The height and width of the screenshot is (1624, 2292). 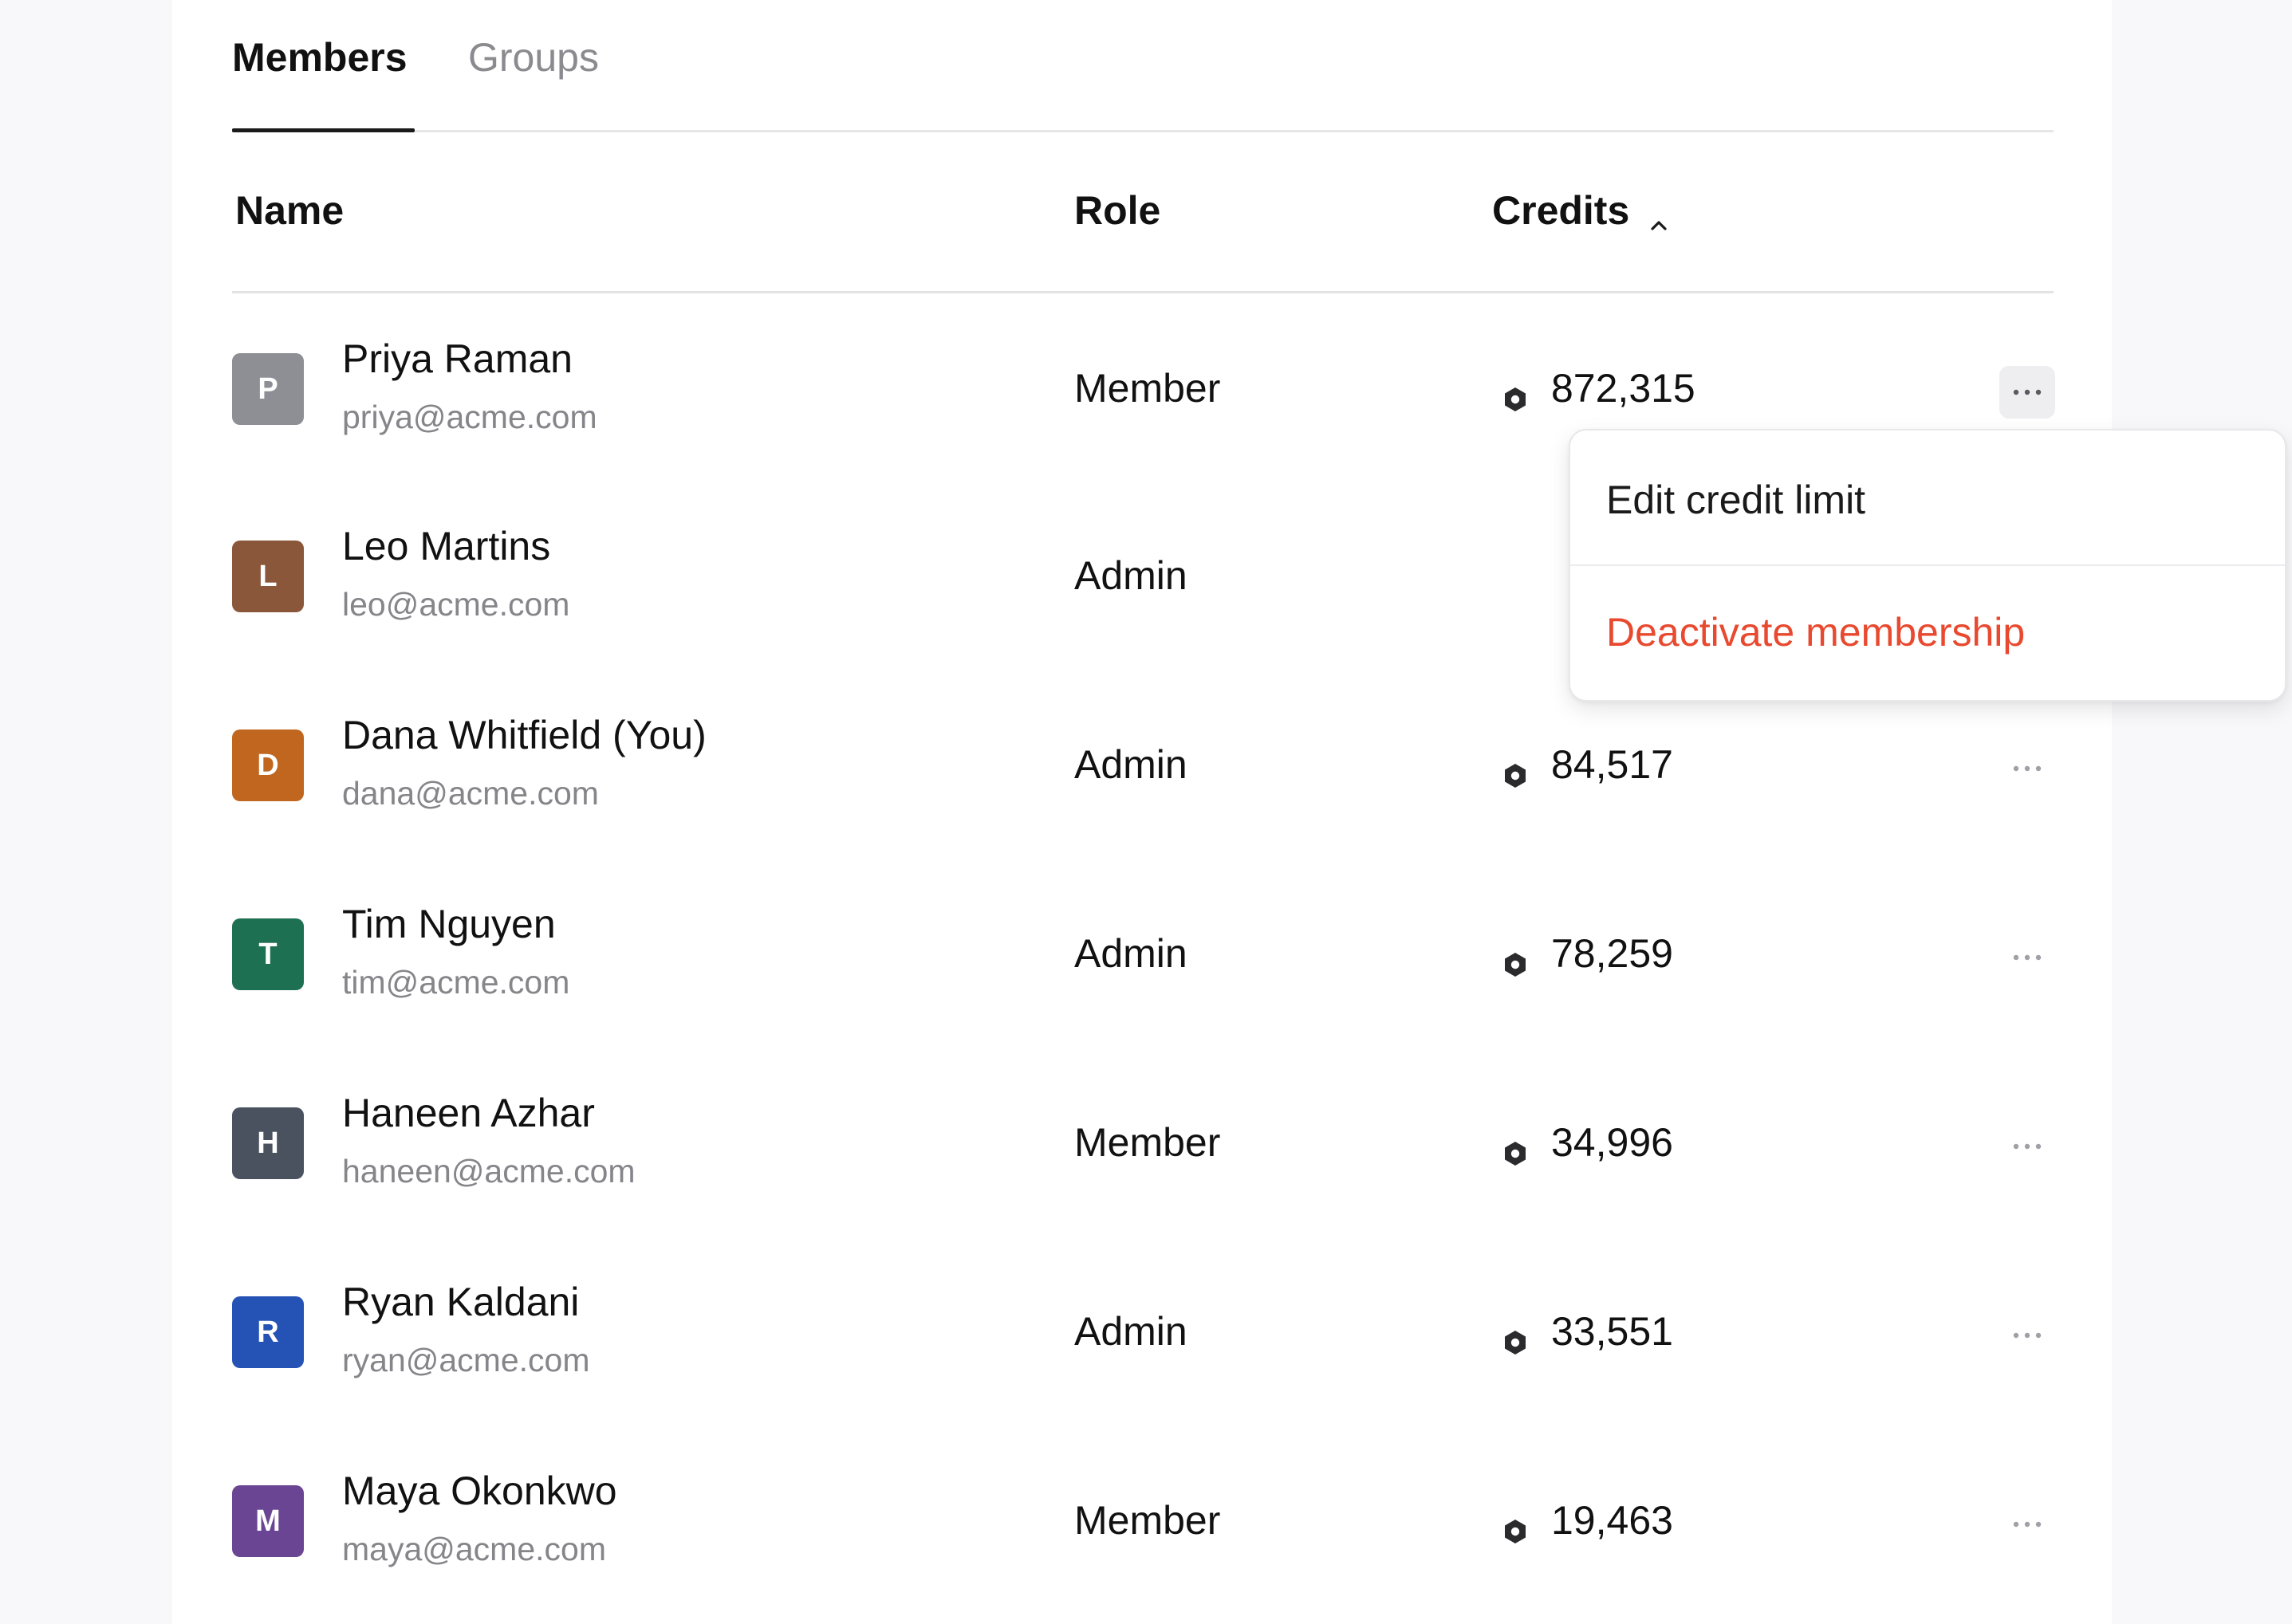 I want to click on member-credits: 34,996, so click(x=1587, y=1143).